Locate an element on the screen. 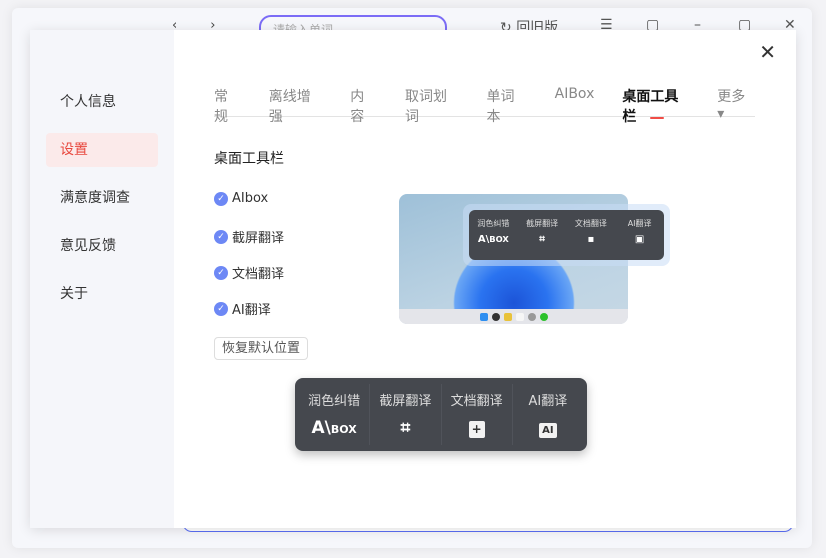 The image size is (826, 558). tab-word-capture: 取词划词 is located at coordinates (432, 105).